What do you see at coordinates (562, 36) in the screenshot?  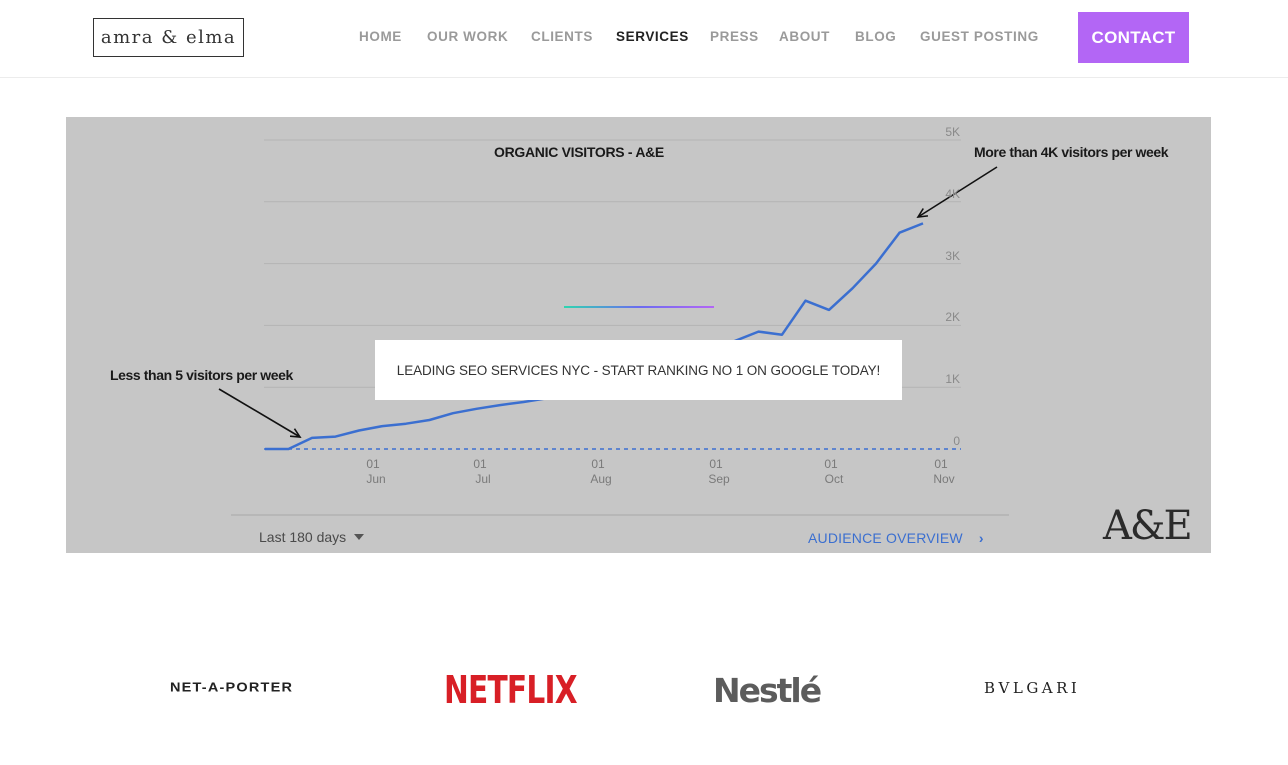 I see `nav-clients: CLIENTS` at bounding box center [562, 36].